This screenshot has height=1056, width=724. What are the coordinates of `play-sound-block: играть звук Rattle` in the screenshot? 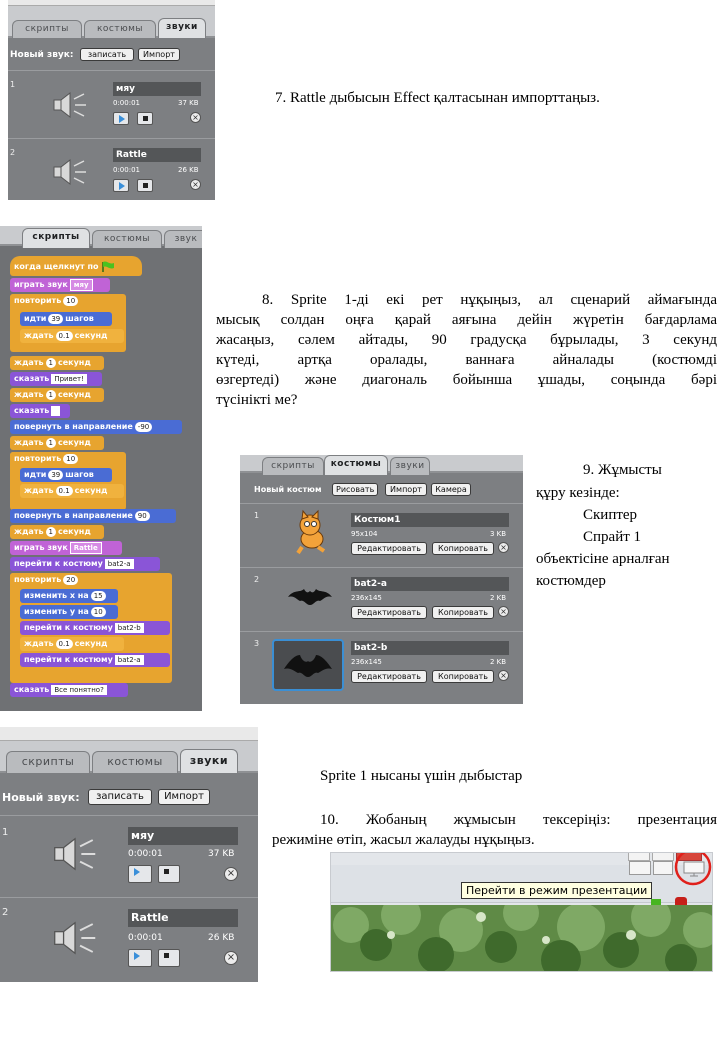 It's located at (66, 548).